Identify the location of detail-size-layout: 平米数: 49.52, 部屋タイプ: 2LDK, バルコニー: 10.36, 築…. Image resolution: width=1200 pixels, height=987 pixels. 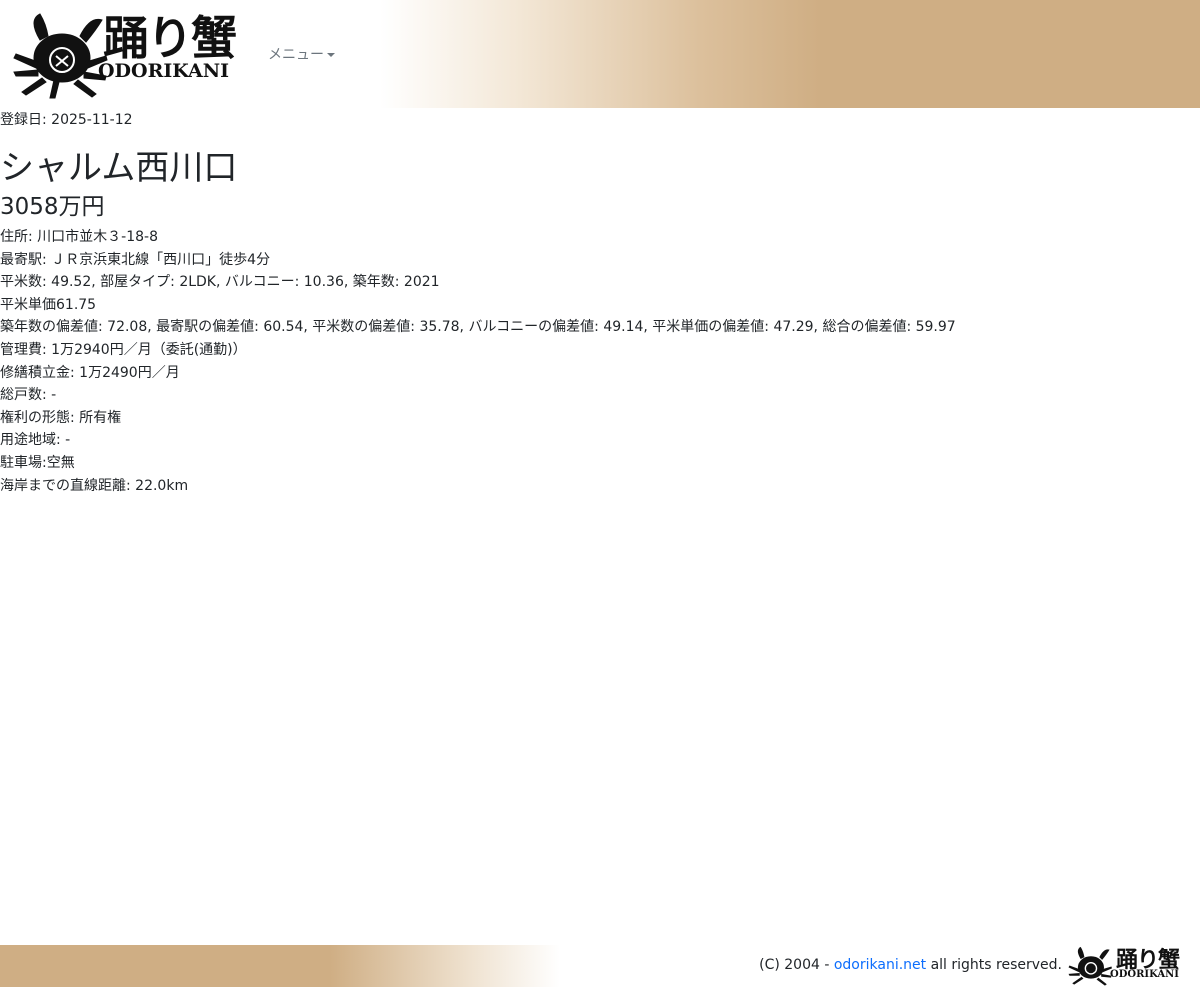
(220, 282).